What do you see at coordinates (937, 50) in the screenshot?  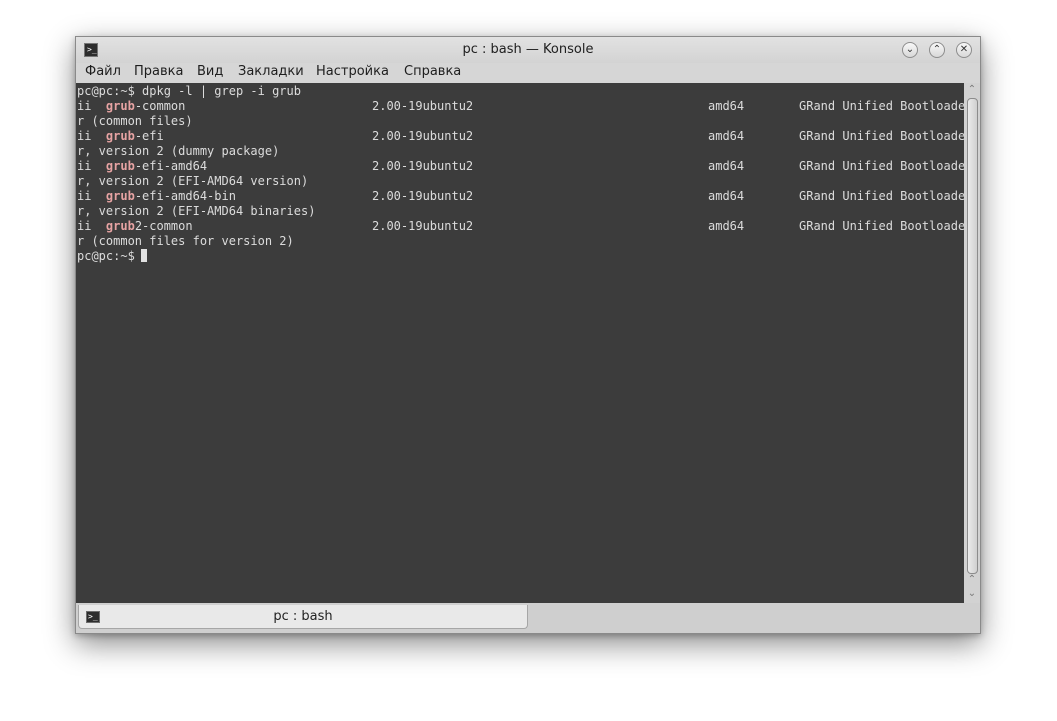 I see `maximize-button: ⌃` at bounding box center [937, 50].